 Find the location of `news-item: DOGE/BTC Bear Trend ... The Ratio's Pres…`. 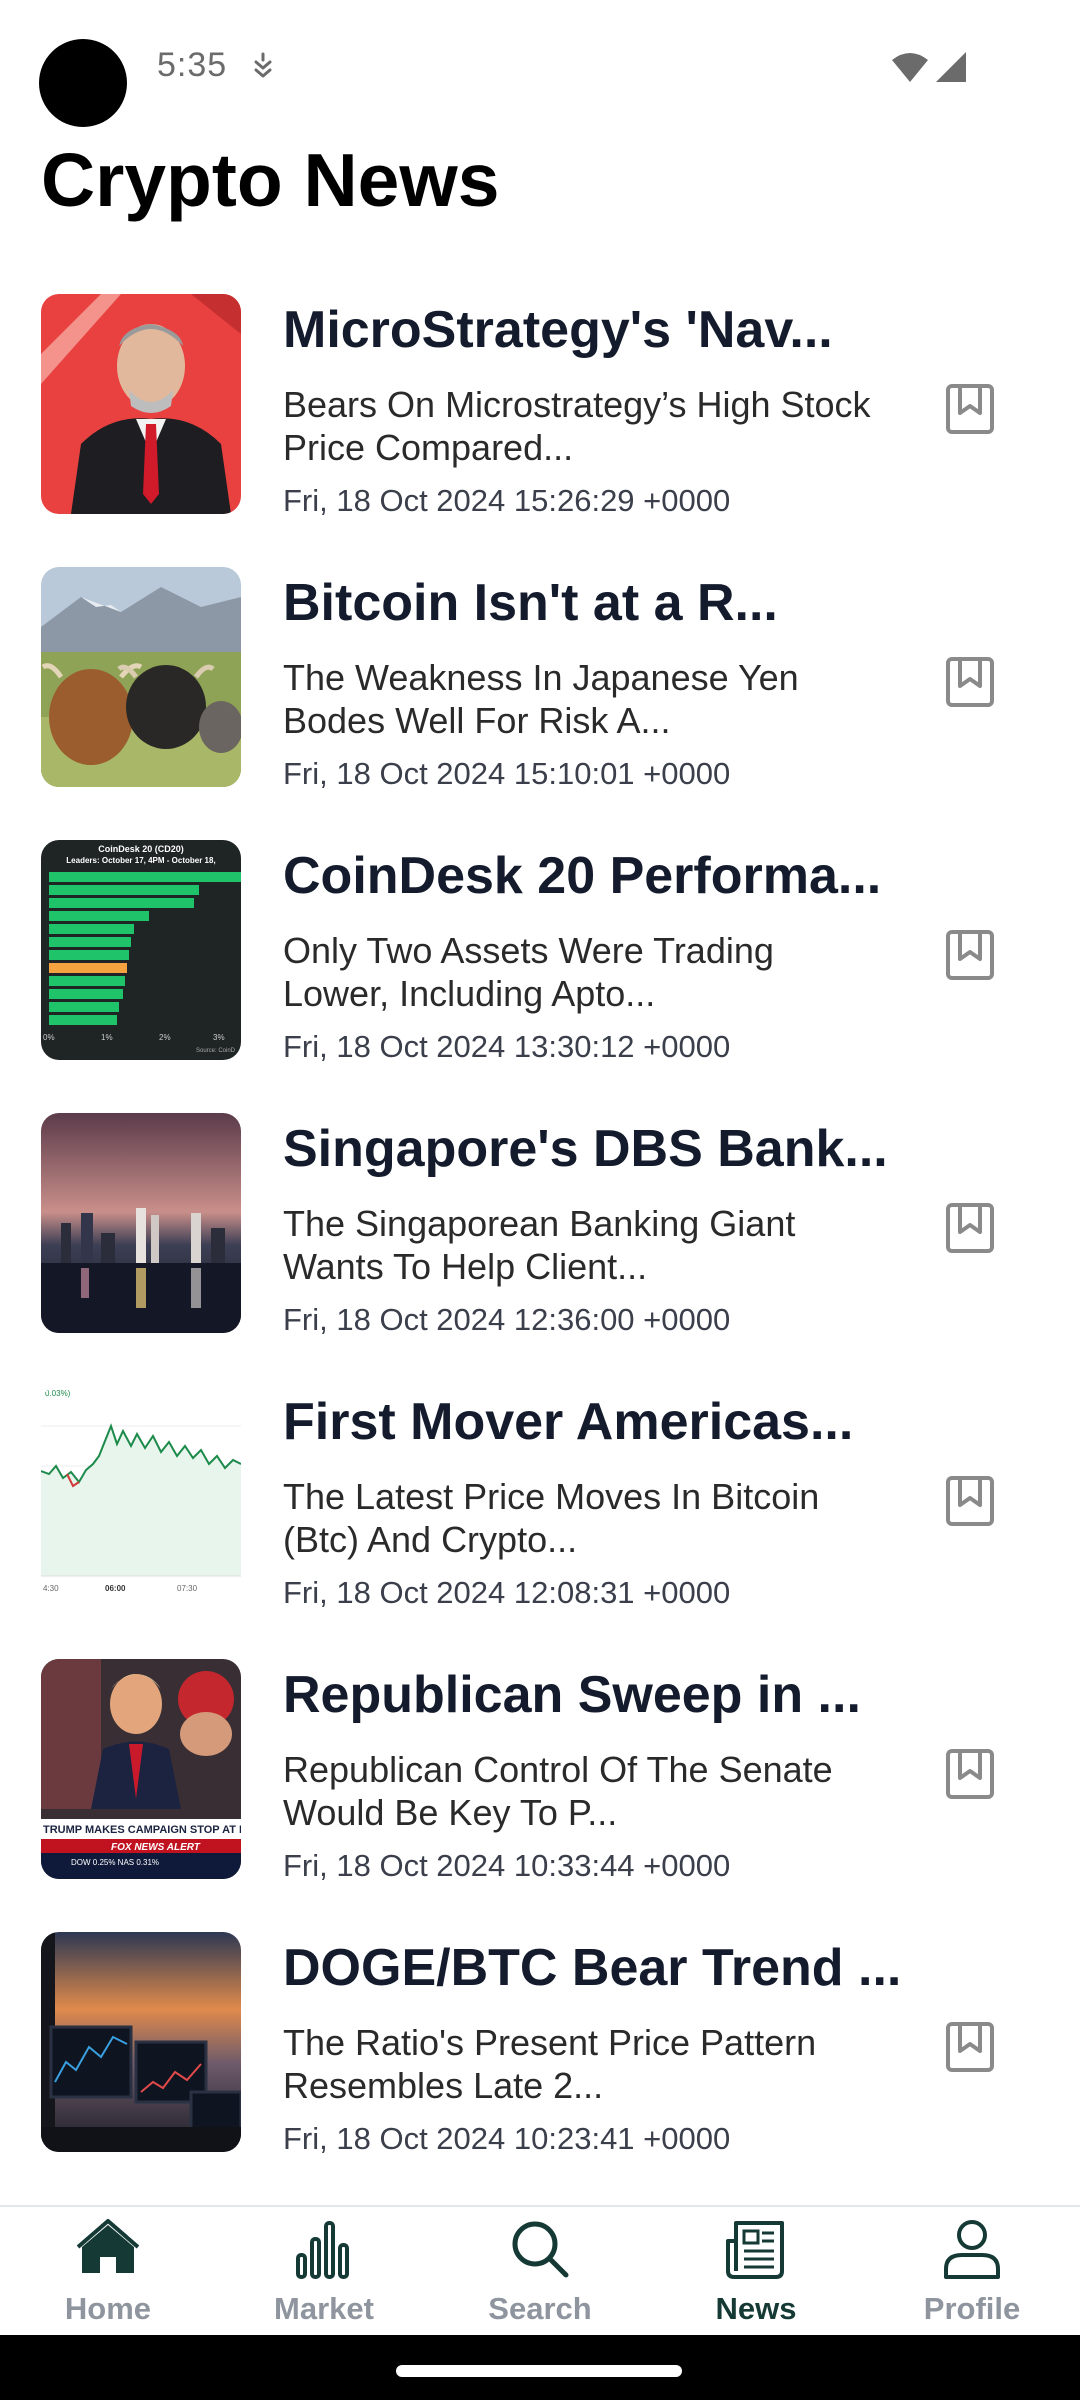

news-item: DOGE/BTC Bear Trend ... The Ratio's Pres… is located at coordinates (540, 2054).